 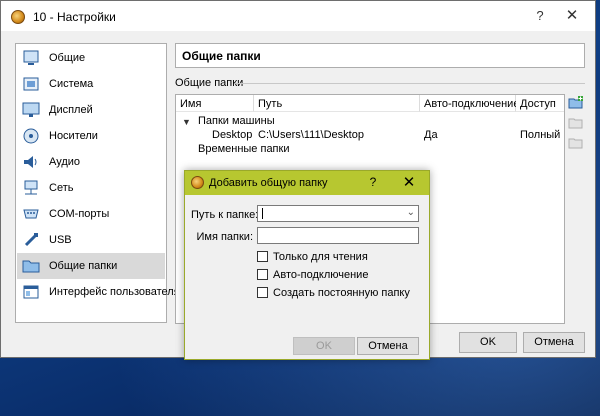 I want to click on auto-mount-checkbox, so click(x=262, y=274).